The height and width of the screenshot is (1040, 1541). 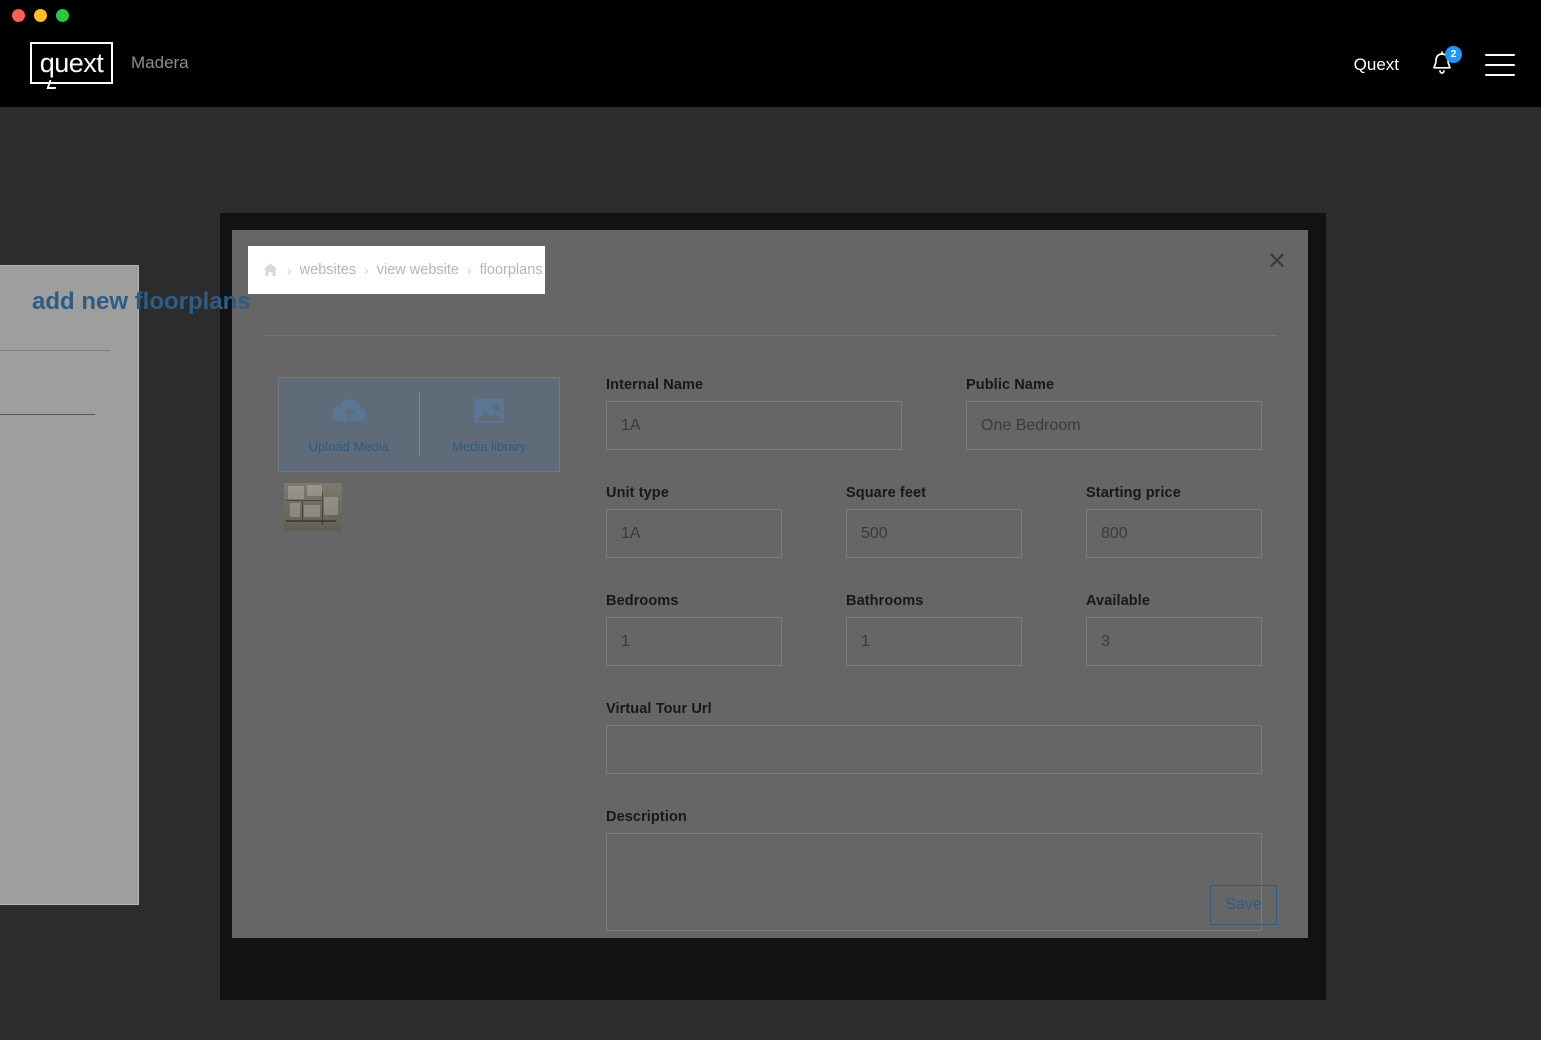 I want to click on bathrooms-label: Bathrooms, so click(x=885, y=601).